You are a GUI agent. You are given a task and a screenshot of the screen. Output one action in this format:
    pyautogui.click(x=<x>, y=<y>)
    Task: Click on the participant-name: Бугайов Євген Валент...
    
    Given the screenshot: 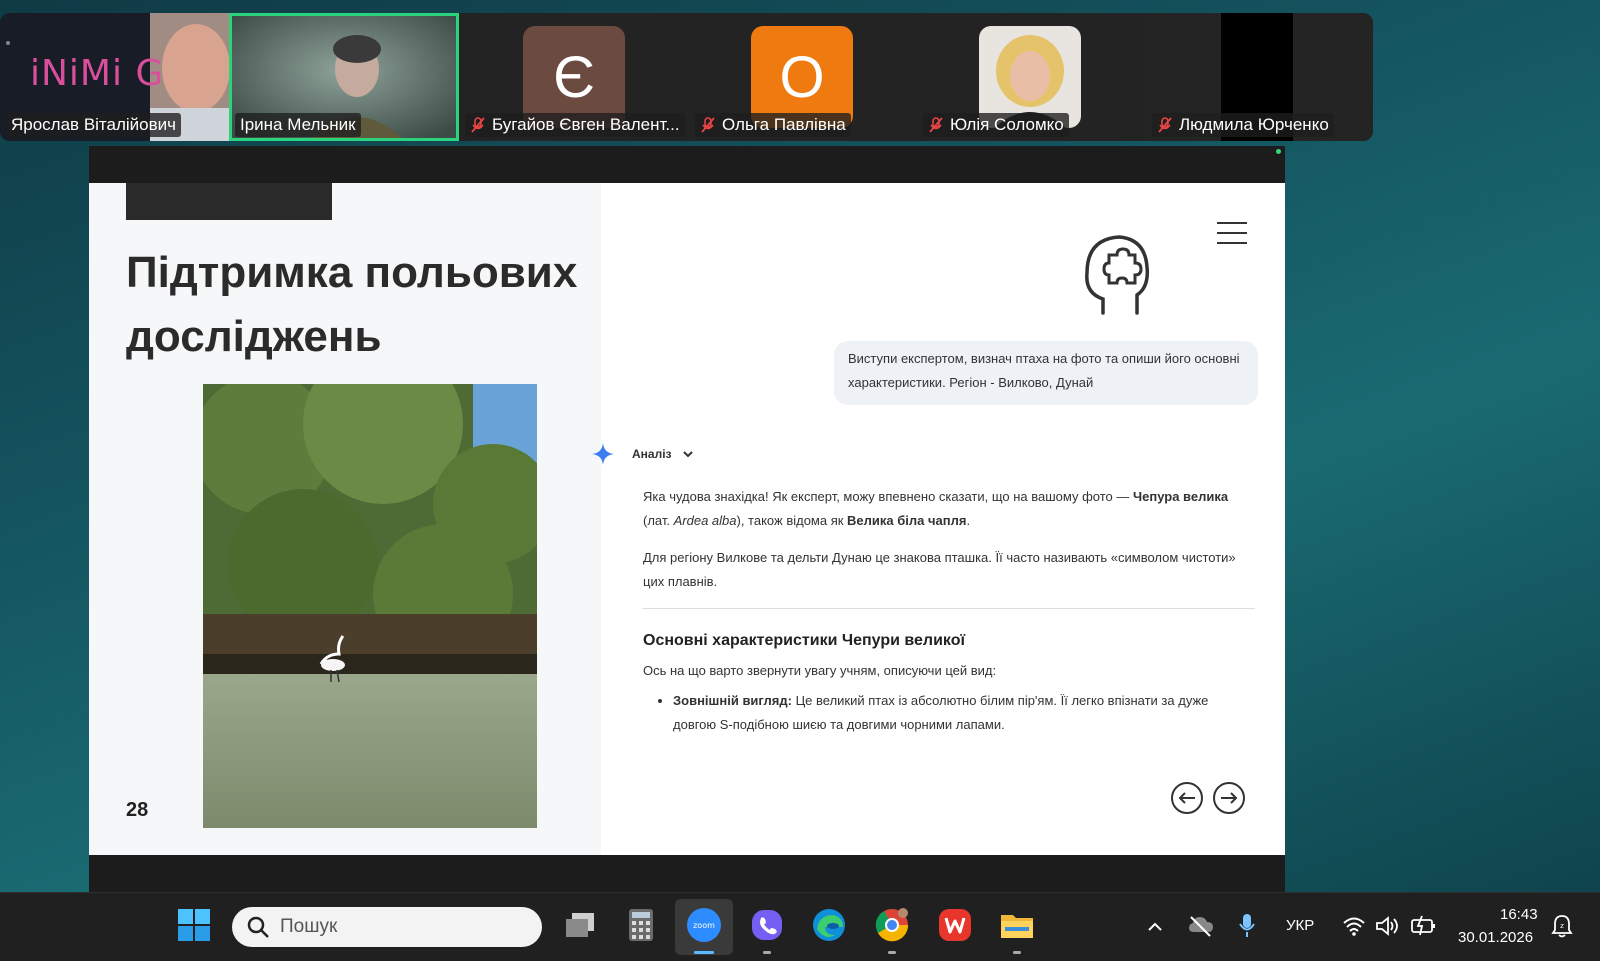 What is the action you would take?
    pyautogui.click(x=575, y=125)
    